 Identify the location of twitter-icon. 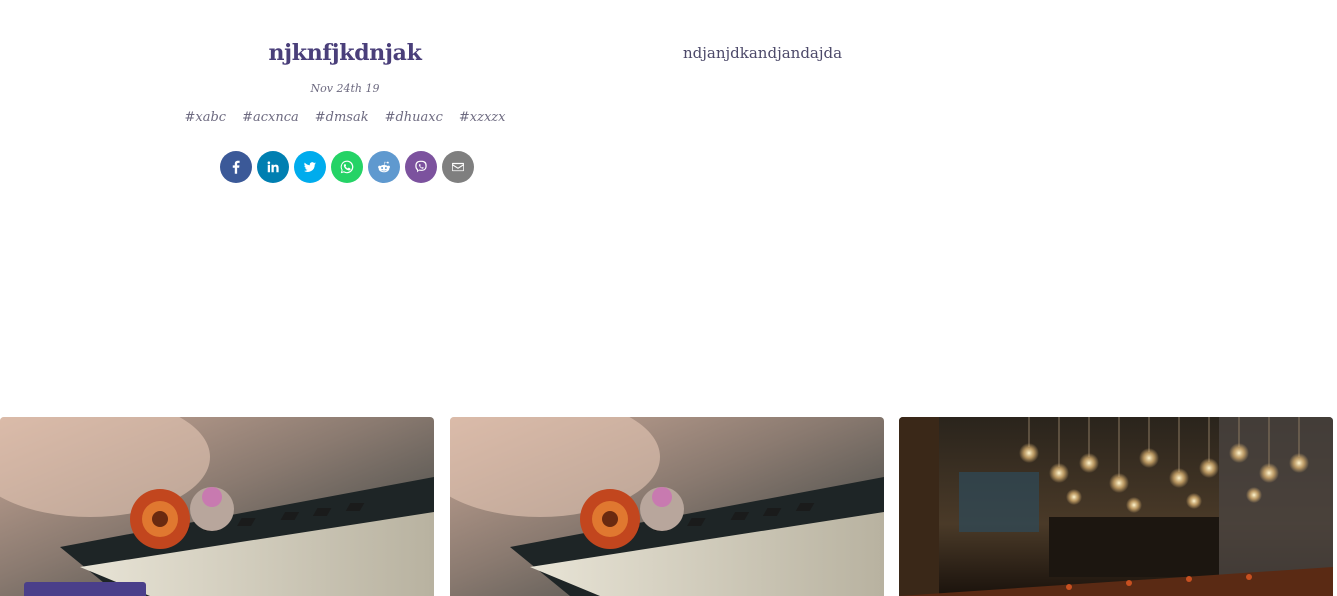
(309, 167).